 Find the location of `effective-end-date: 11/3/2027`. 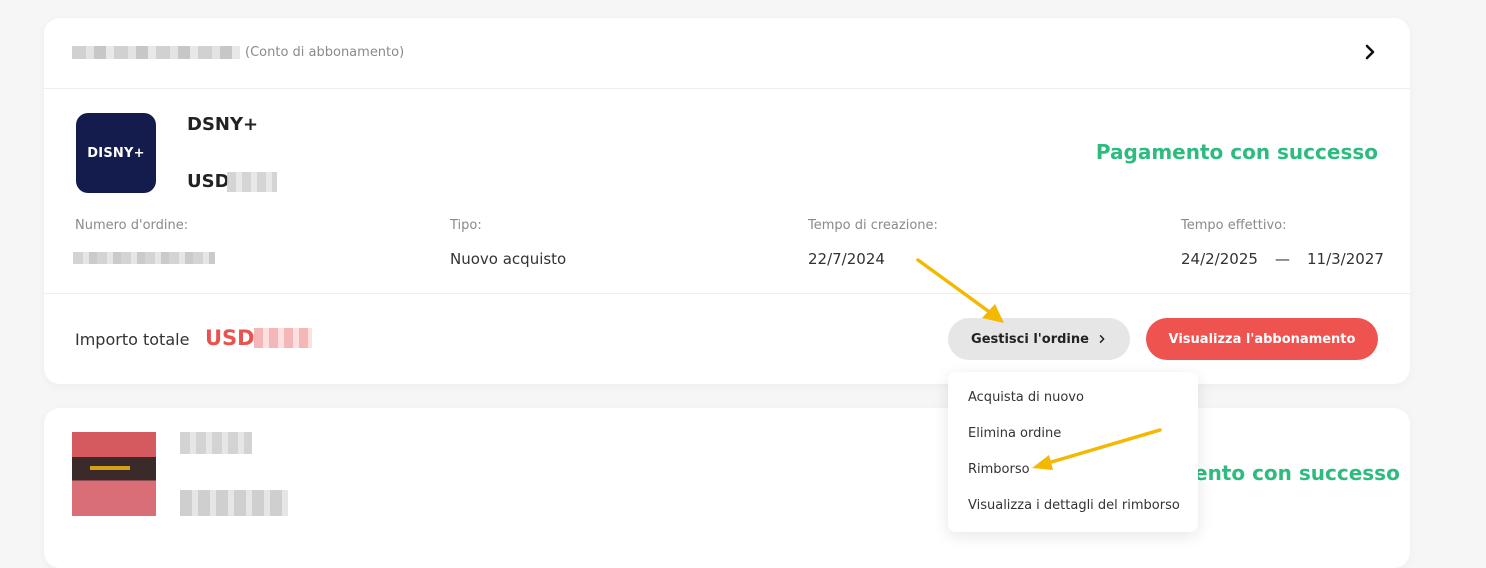

effective-end-date: 11/3/2027 is located at coordinates (1345, 259).